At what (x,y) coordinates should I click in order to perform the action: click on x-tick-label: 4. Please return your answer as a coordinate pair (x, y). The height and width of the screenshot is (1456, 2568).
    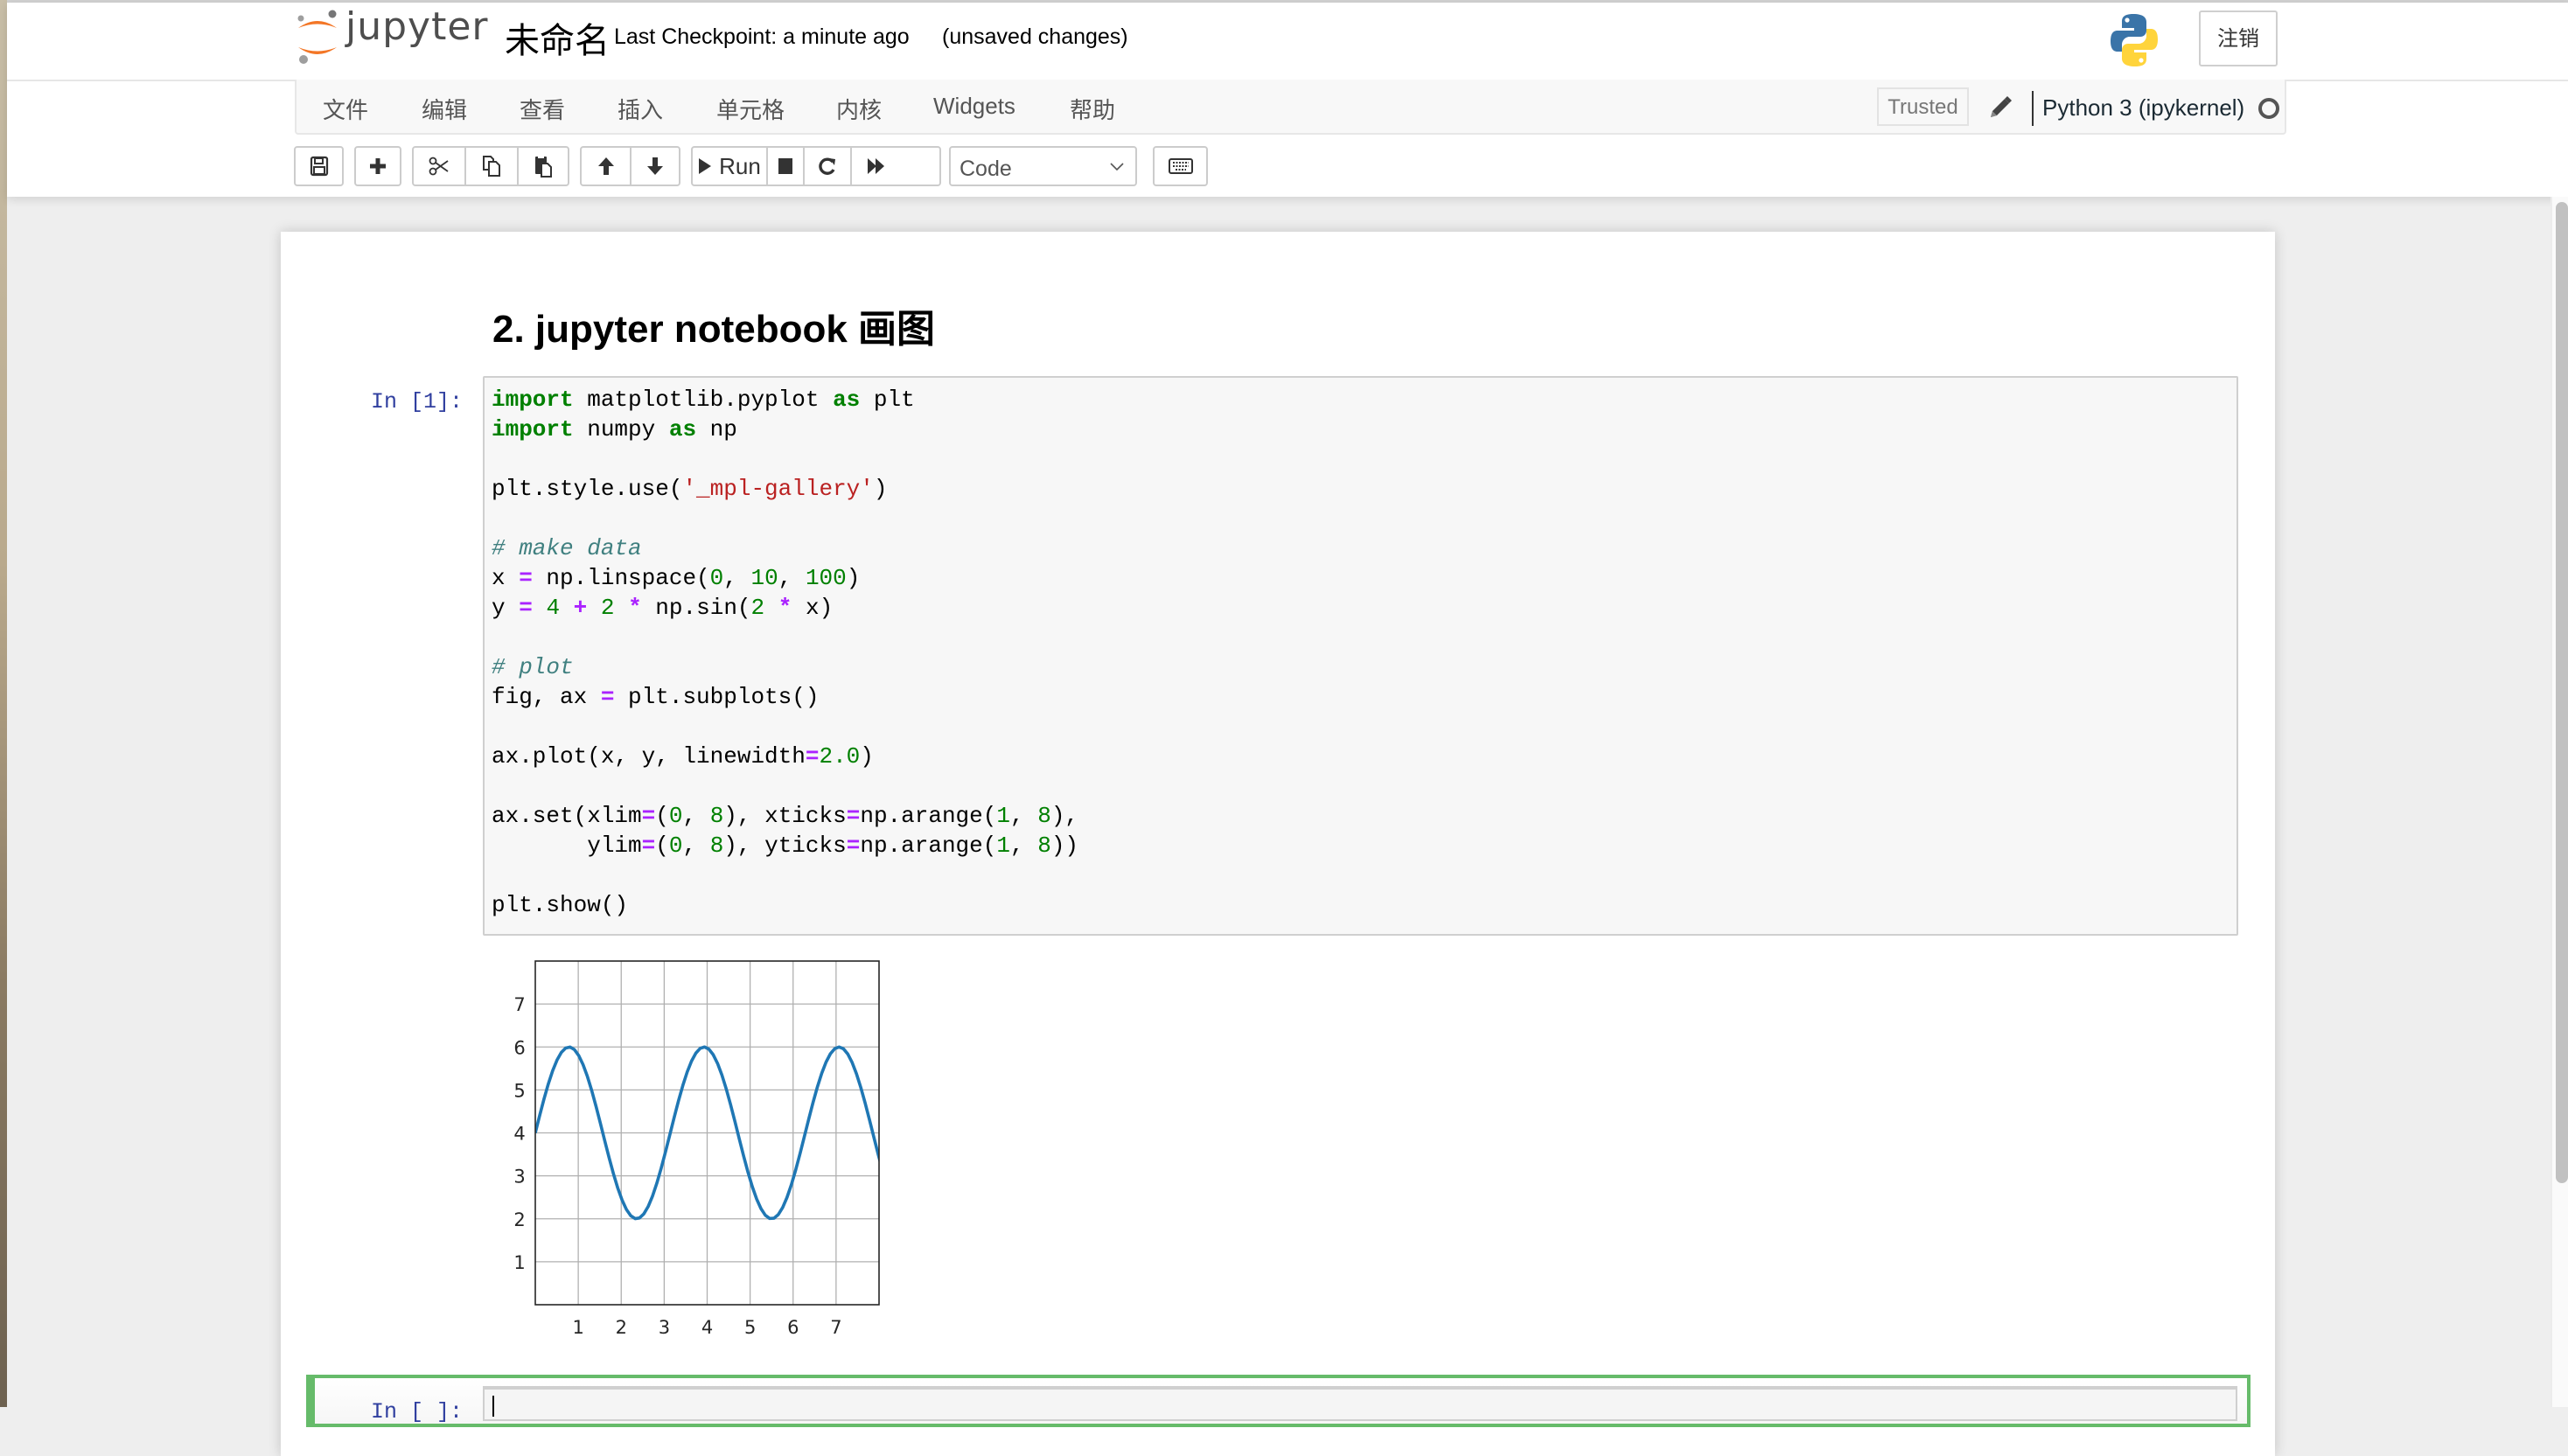
    Looking at the image, I should click on (707, 1327).